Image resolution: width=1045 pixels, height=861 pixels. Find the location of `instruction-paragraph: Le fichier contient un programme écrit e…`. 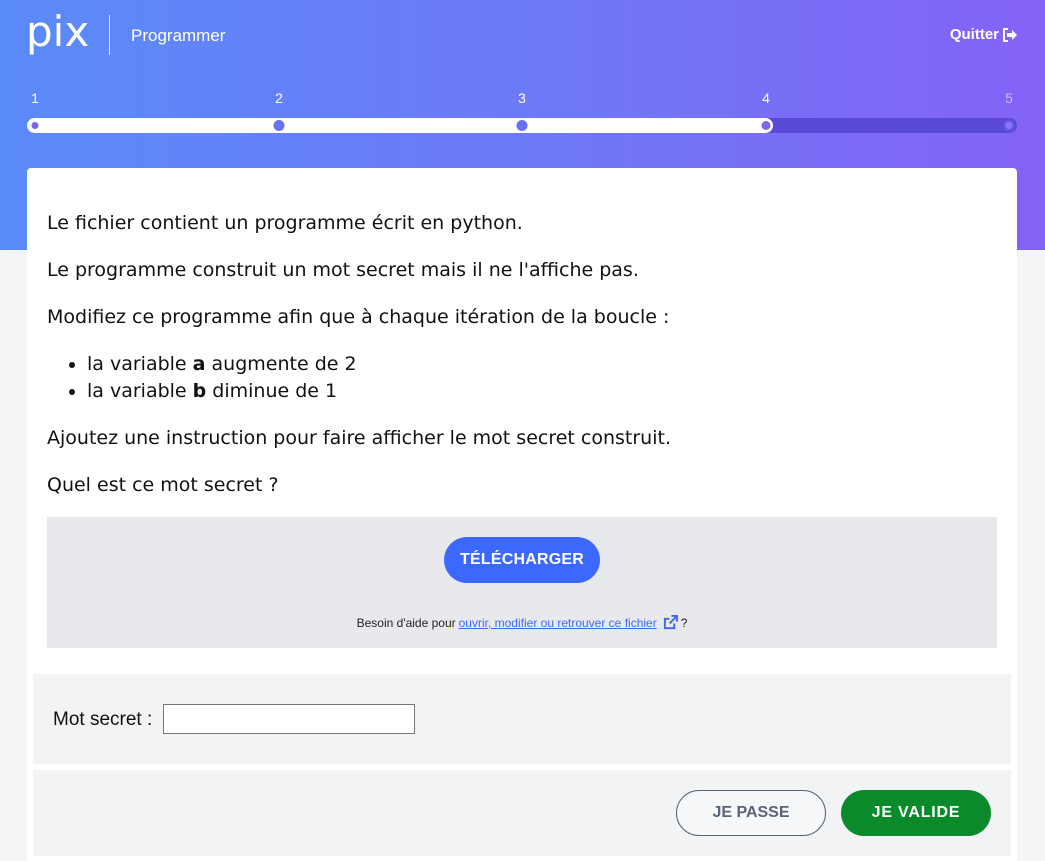

instruction-paragraph: Le fichier contient un programme écrit e… is located at coordinates (285, 223).